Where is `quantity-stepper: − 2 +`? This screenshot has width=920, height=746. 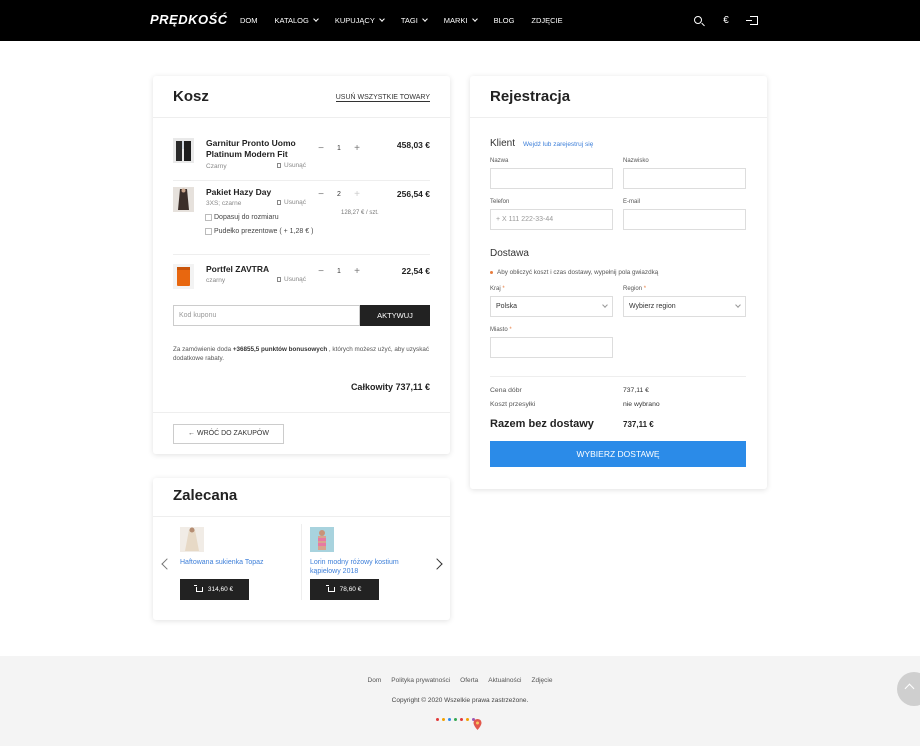 quantity-stepper: − 2 + is located at coordinates (339, 194).